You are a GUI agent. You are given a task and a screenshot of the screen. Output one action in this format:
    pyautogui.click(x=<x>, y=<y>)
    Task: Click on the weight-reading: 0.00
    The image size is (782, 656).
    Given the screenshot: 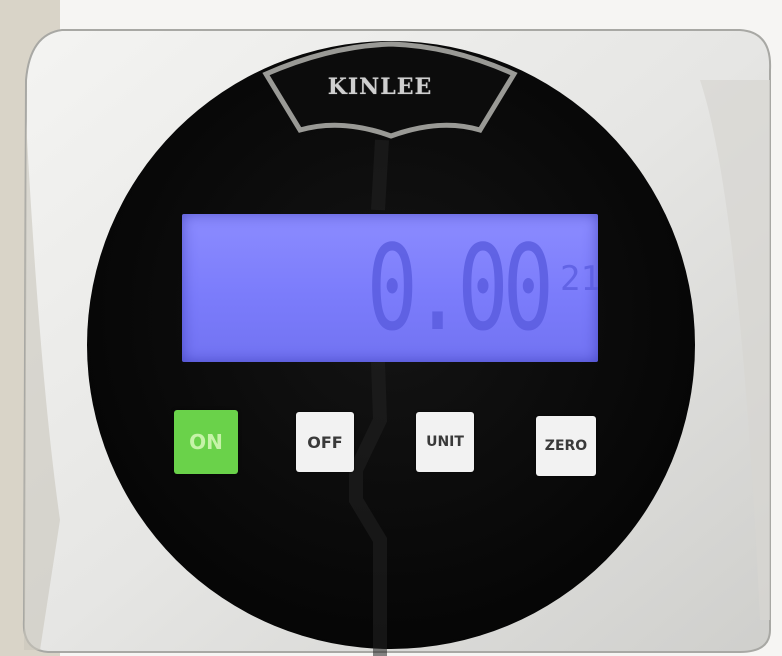 What is the action you would take?
    pyautogui.click(x=459, y=288)
    